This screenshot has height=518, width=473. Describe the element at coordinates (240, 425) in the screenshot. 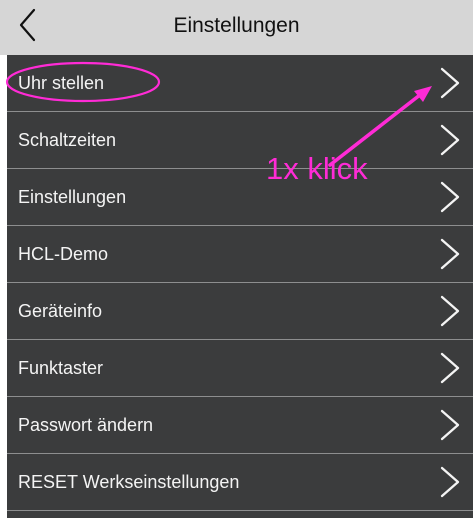

I see `menu-item-passwort-aendern: Passwort ändern` at that location.